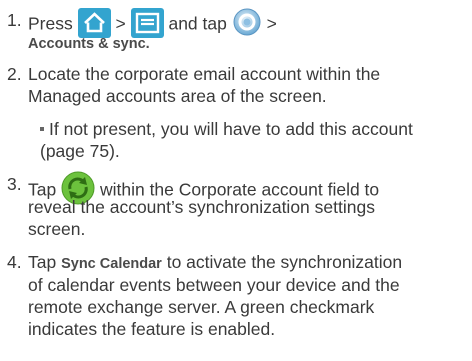  What do you see at coordinates (80, 151) in the screenshot?
I see `note-text: (page 75).` at bounding box center [80, 151].